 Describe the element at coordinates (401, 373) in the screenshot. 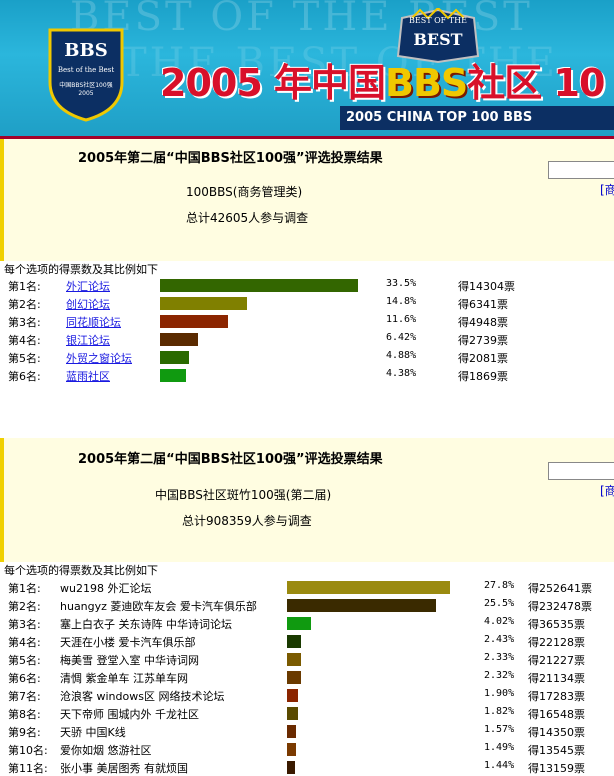

I see `result-percent: 4.38%` at that location.